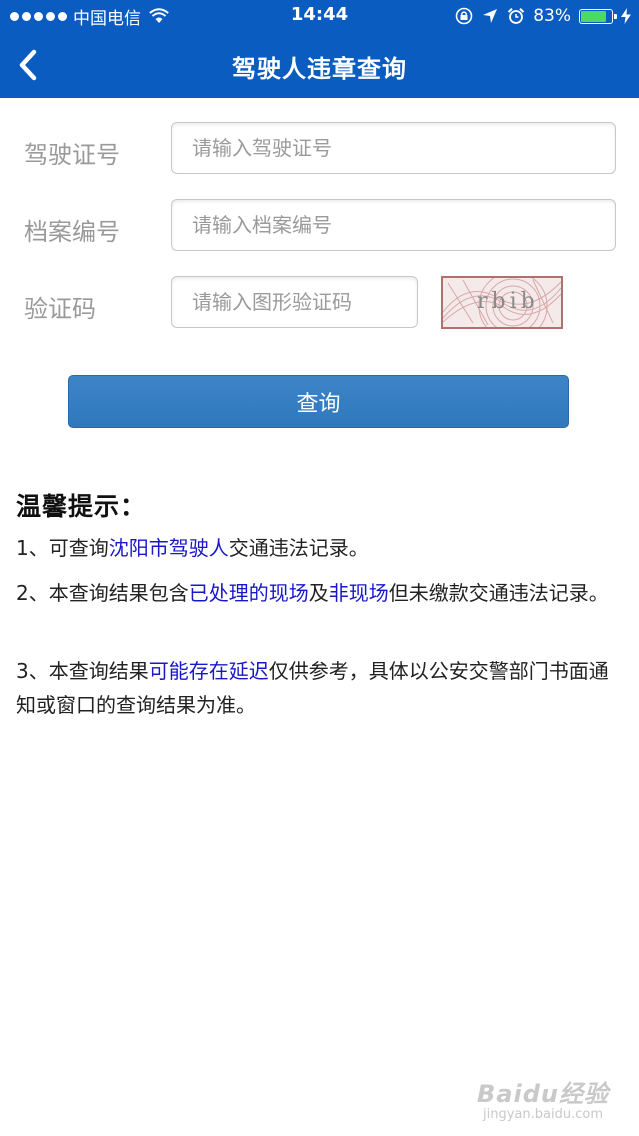 The image size is (639, 1136). I want to click on location-arrow-icon, so click(490, 16).